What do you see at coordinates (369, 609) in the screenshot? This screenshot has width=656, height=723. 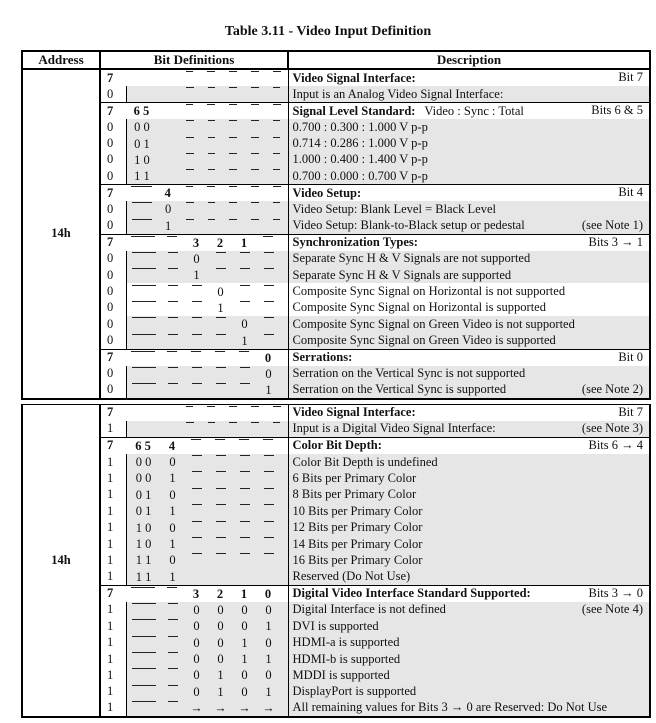 I see `description-text: Digital Interface is not defined` at bounding box center [369, 609].